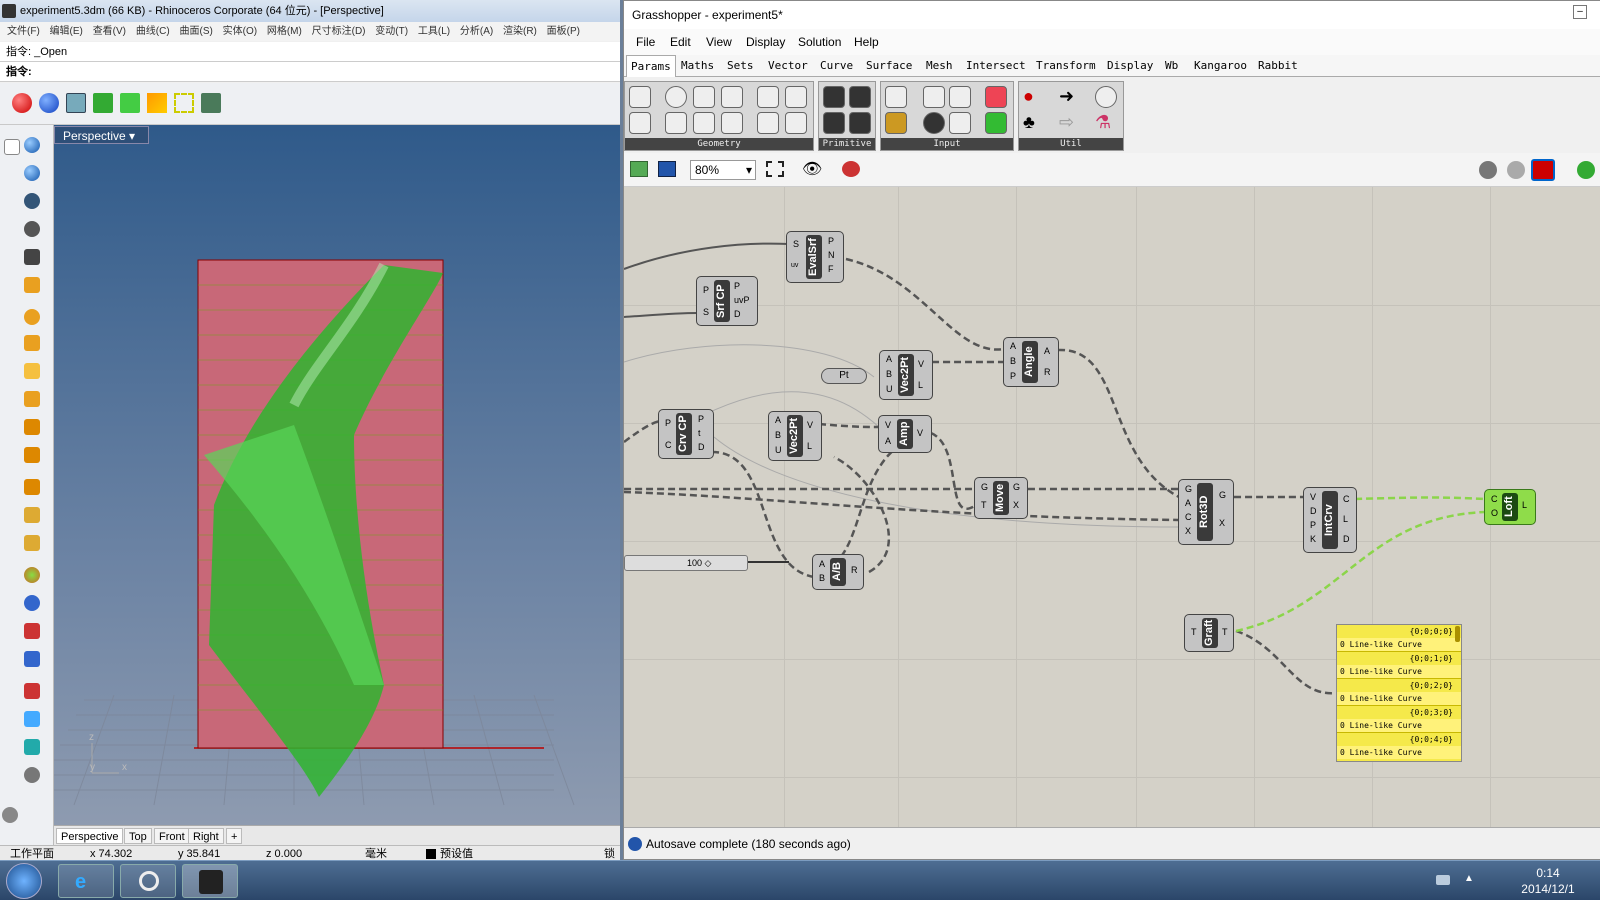  What do you see at coordinates (49, 103) in the screenshot?
I see `sphere-blue-icon` at bounding box center [49, 103].